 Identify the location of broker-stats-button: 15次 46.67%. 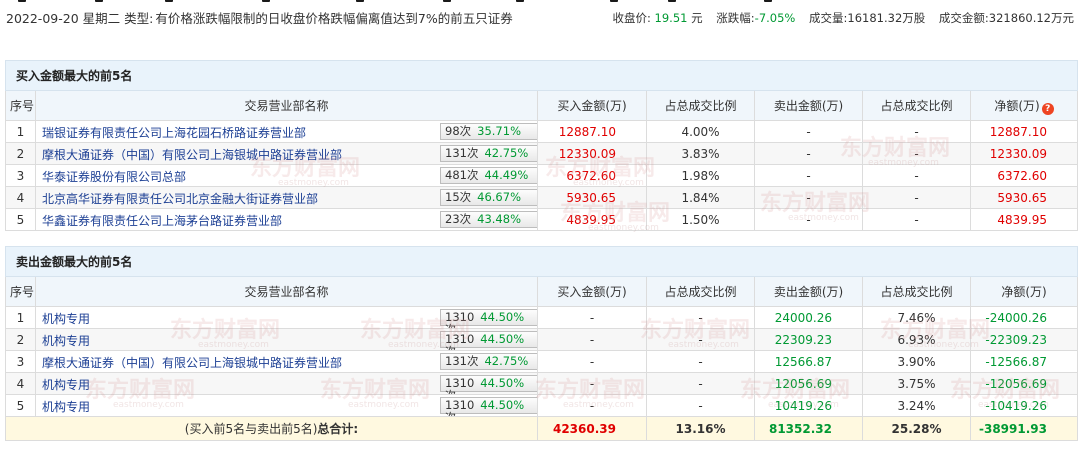
(488, 197).